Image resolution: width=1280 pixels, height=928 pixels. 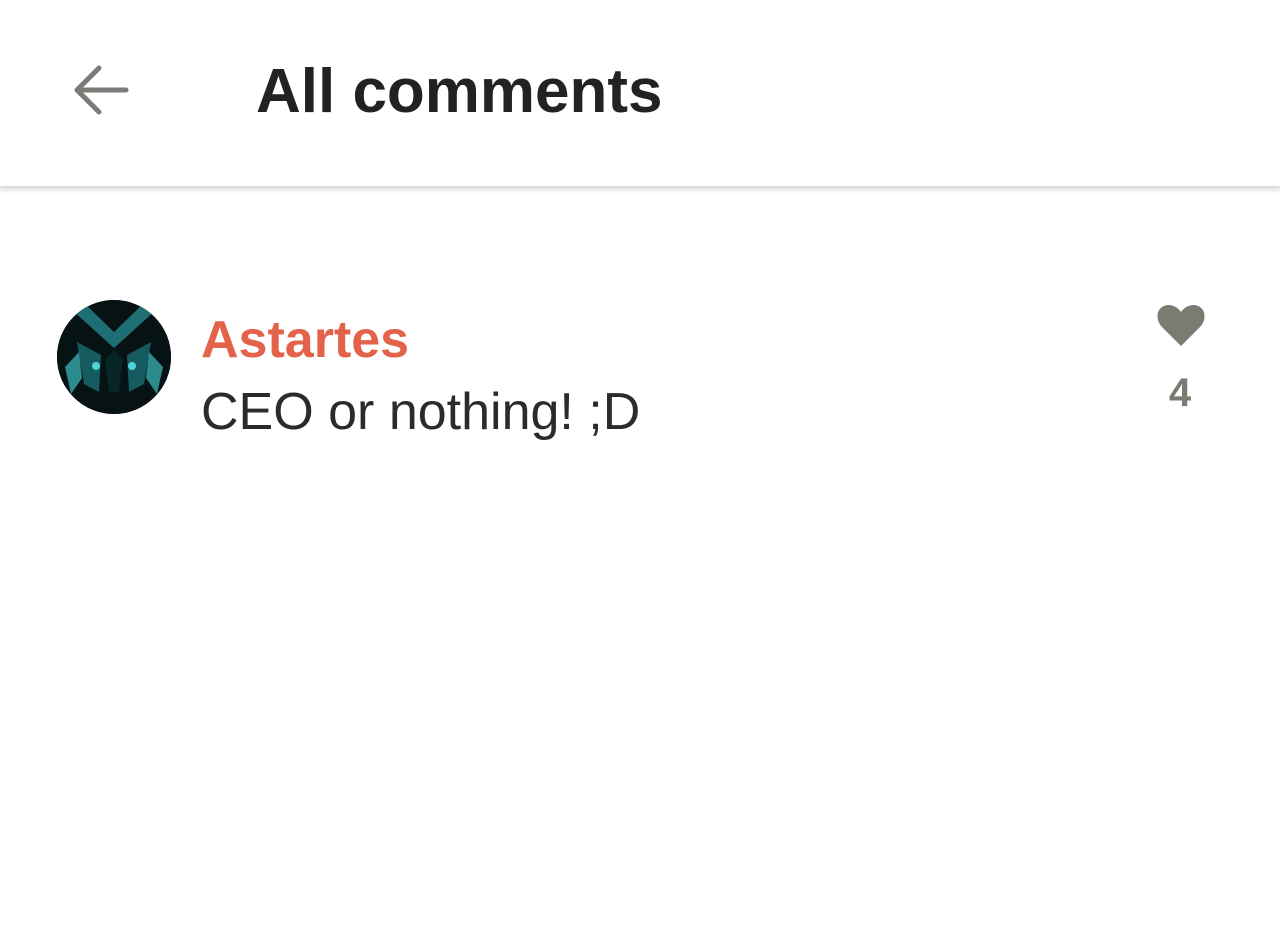 I want to click on like-button: 4, so click(x=1181, y=361).